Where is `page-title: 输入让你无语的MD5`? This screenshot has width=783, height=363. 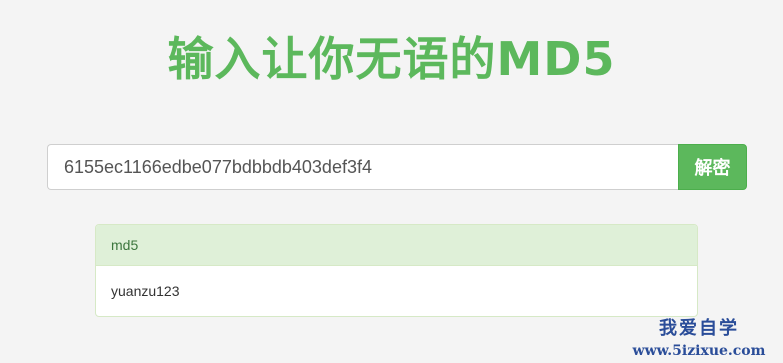 page-title: 输入让你无语的MD5 is located at coordinates (391, 59).